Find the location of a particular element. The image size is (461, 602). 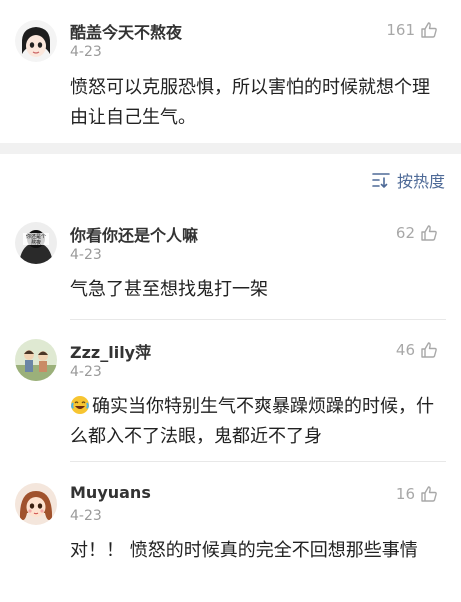

avatar: 你还是个 熬夜 is located at coordinates (36, 243).